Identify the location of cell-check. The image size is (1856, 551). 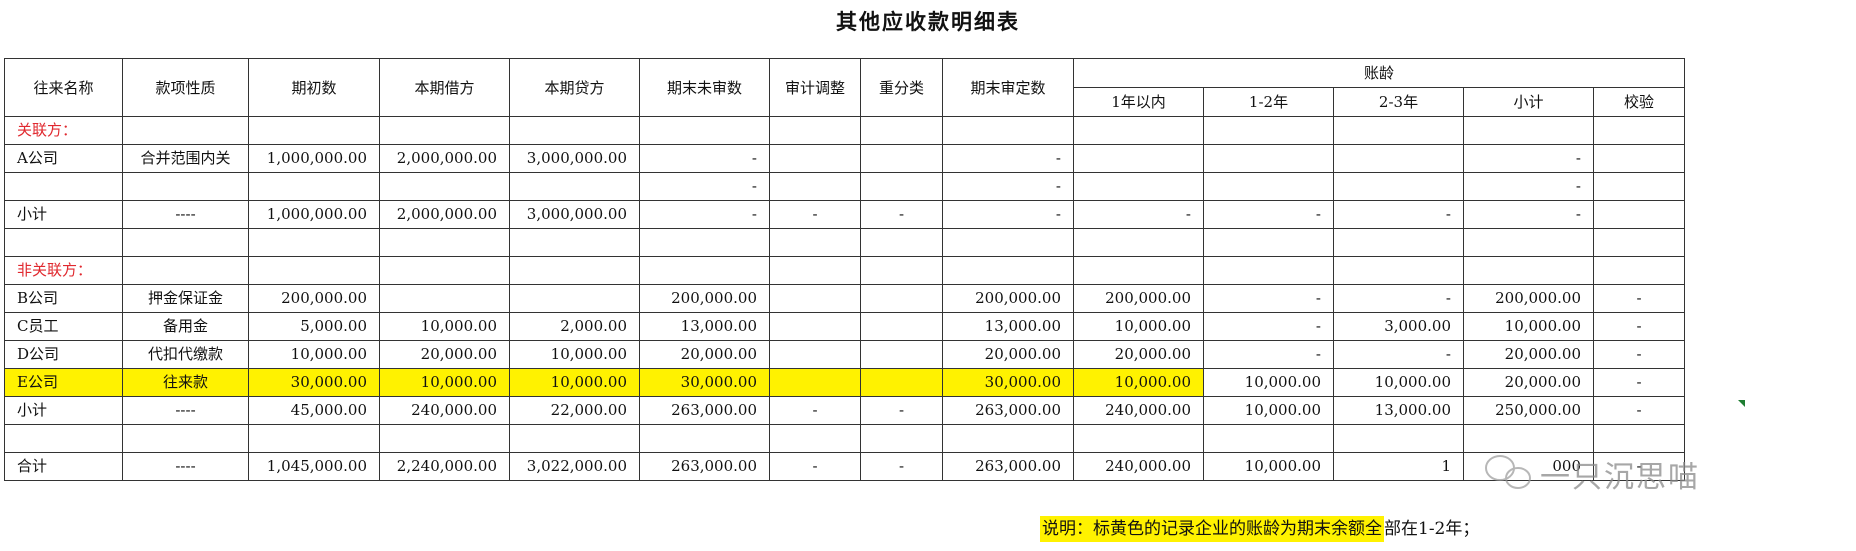
(1639, 158).